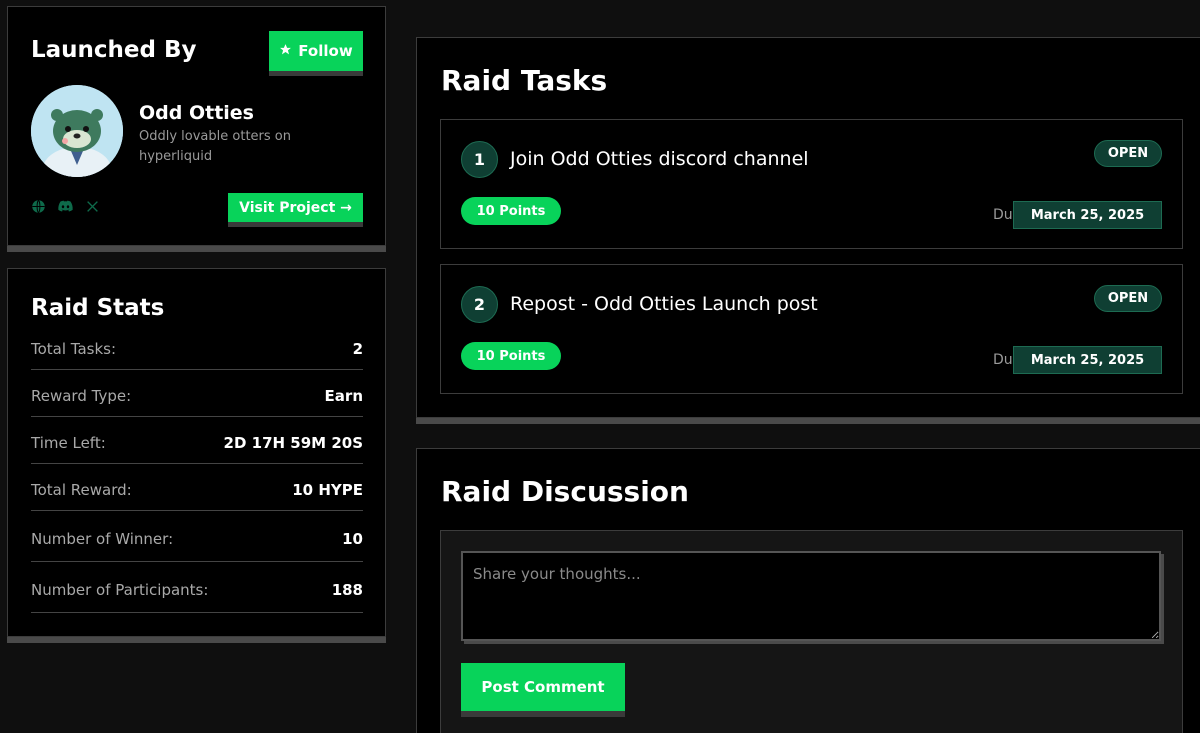 The height and width of the screenshot is (733, 1200). What do you see at coordinates (664, 304) in the screenshot?
I see `task-title: Repost - Odd Otties Launch post` at bounding box center [664, 304].